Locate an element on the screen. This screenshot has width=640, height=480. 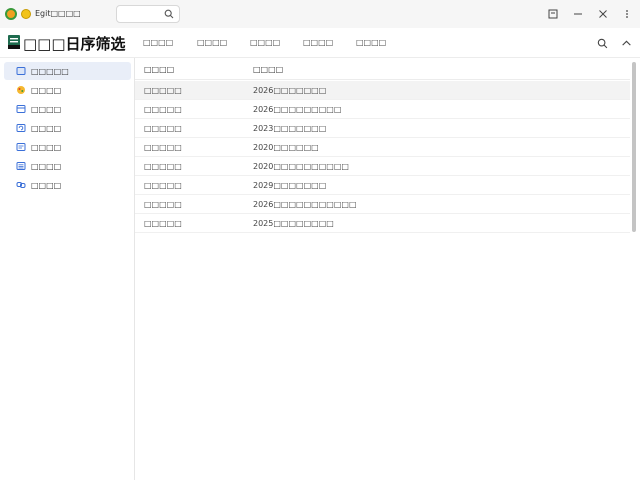
tab-4: □□□□ is located at coordinates (318, 42).